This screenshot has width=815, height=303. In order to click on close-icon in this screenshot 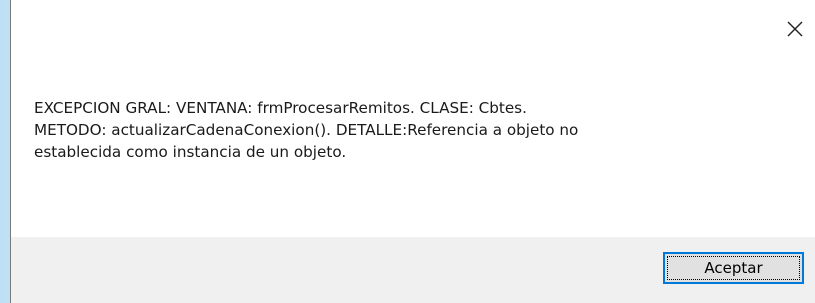, I will do `click(795, 29)`.